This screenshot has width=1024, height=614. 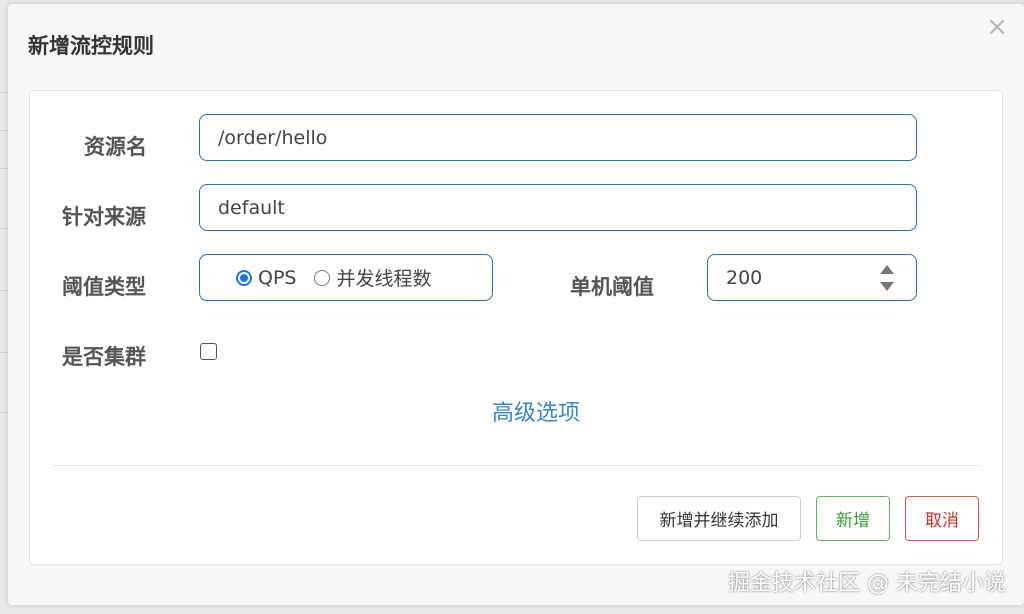 I want to click on threshold-type-radio-group: QPS 并发线程数, so click(x=346, y=277).